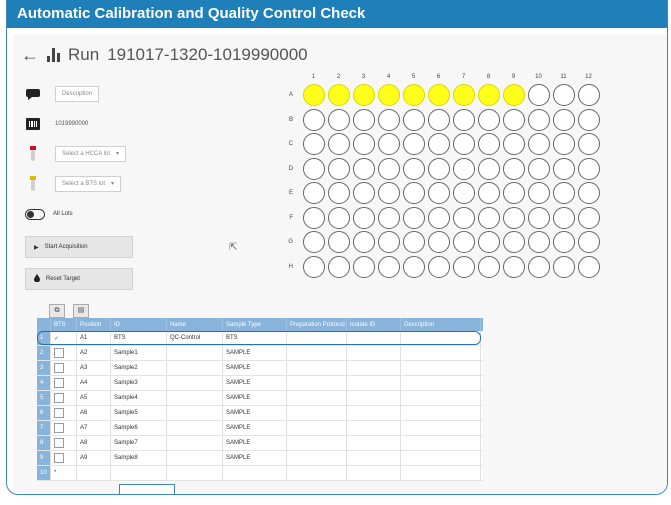  Describe the element at coordinates (94, 413) in the screenshot. I see `table-cell: A6` at that location.